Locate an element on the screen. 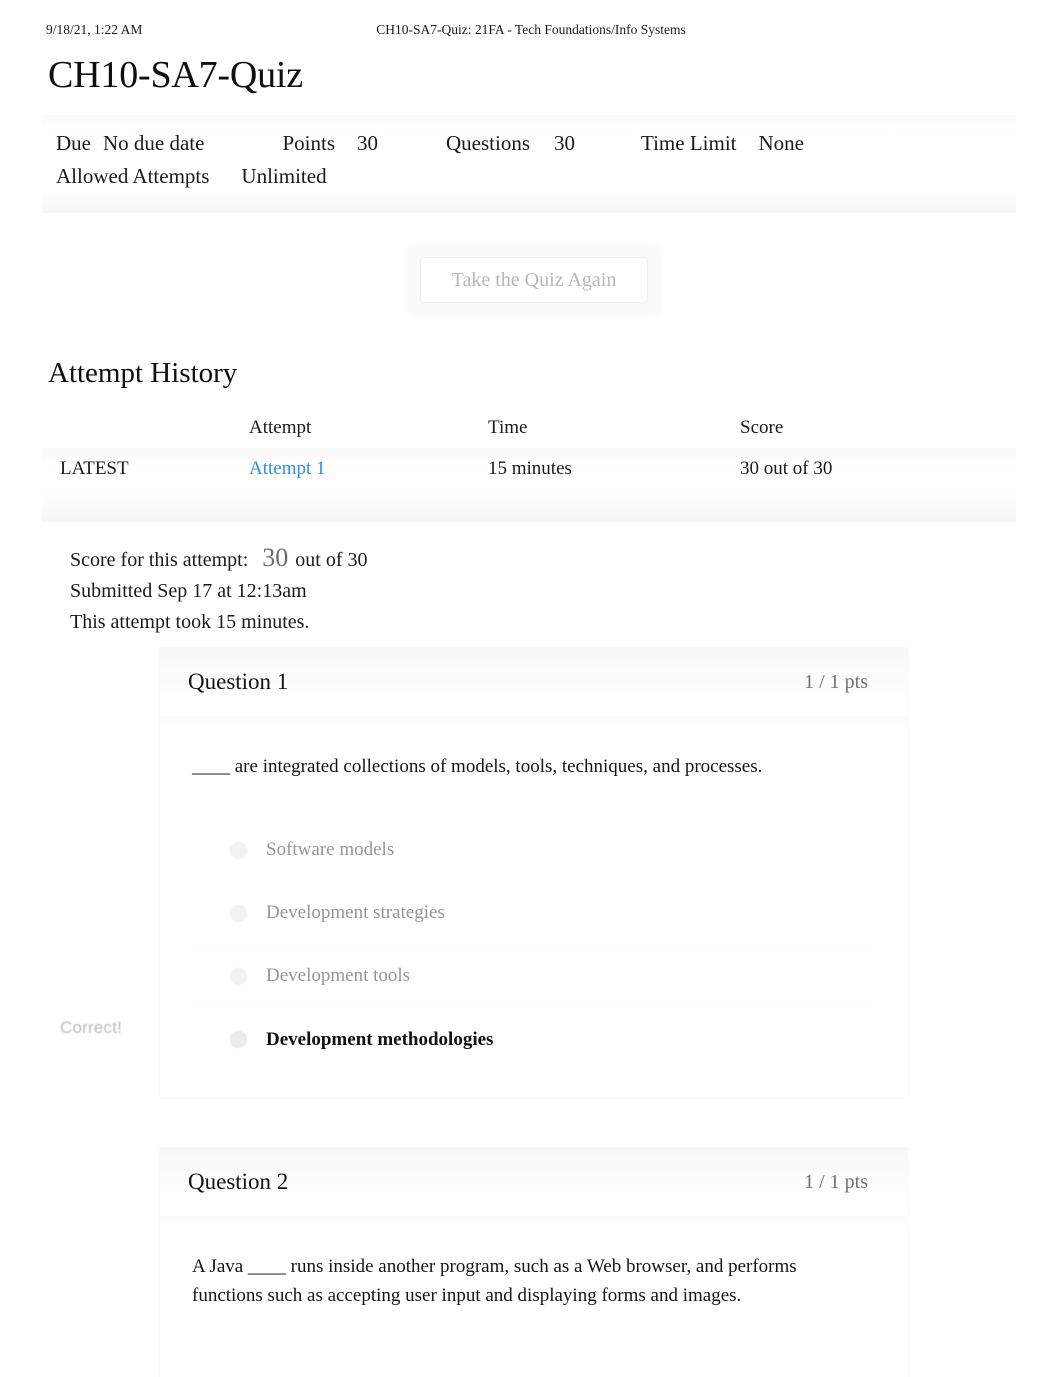 This screenshot has width=1062, height=1377. quiz-allowed-attempts: Allowed Attempts Unlimited is located at coordinates (191, 176).